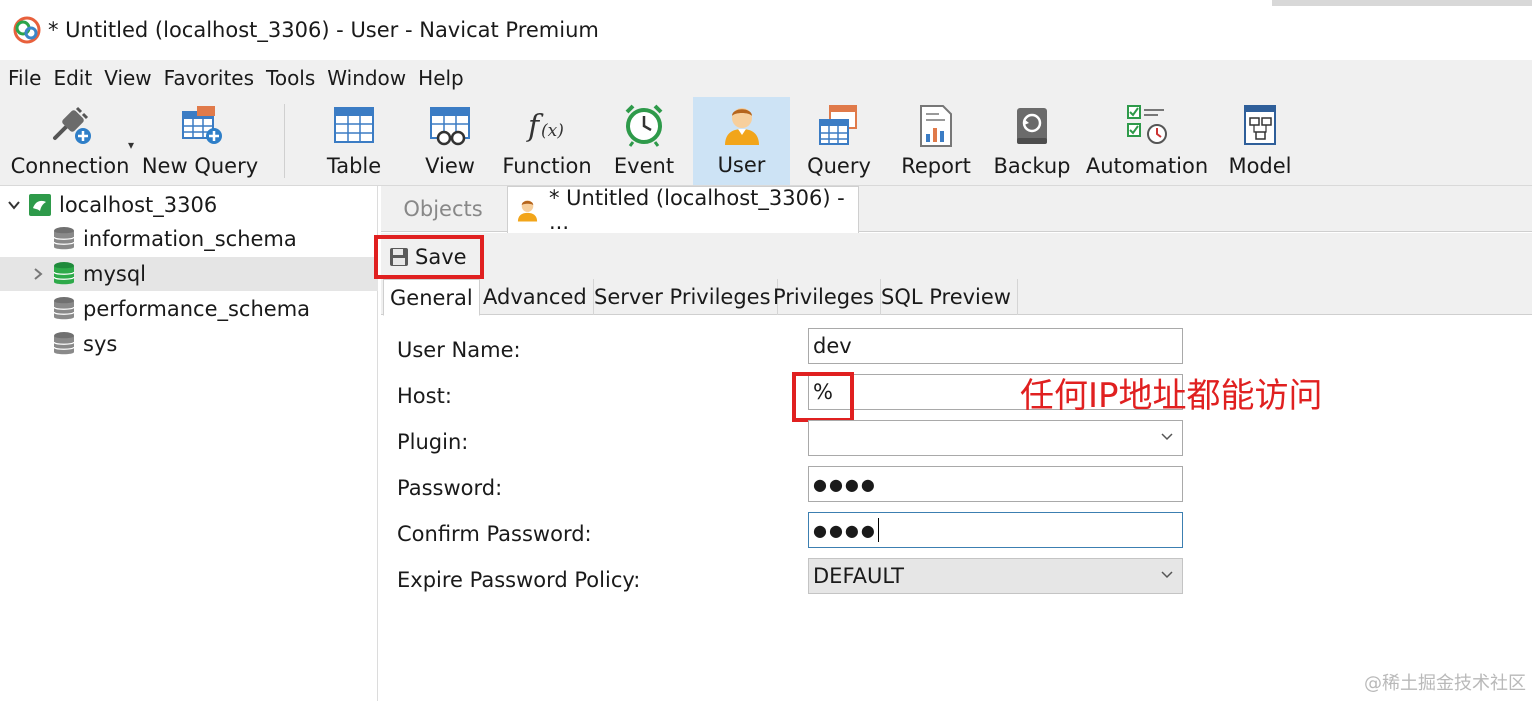 This screenshot has height=701, width=1532. Describe the element at coordinates (878, 530) in the screenshot. I see `text-caret` at that location.